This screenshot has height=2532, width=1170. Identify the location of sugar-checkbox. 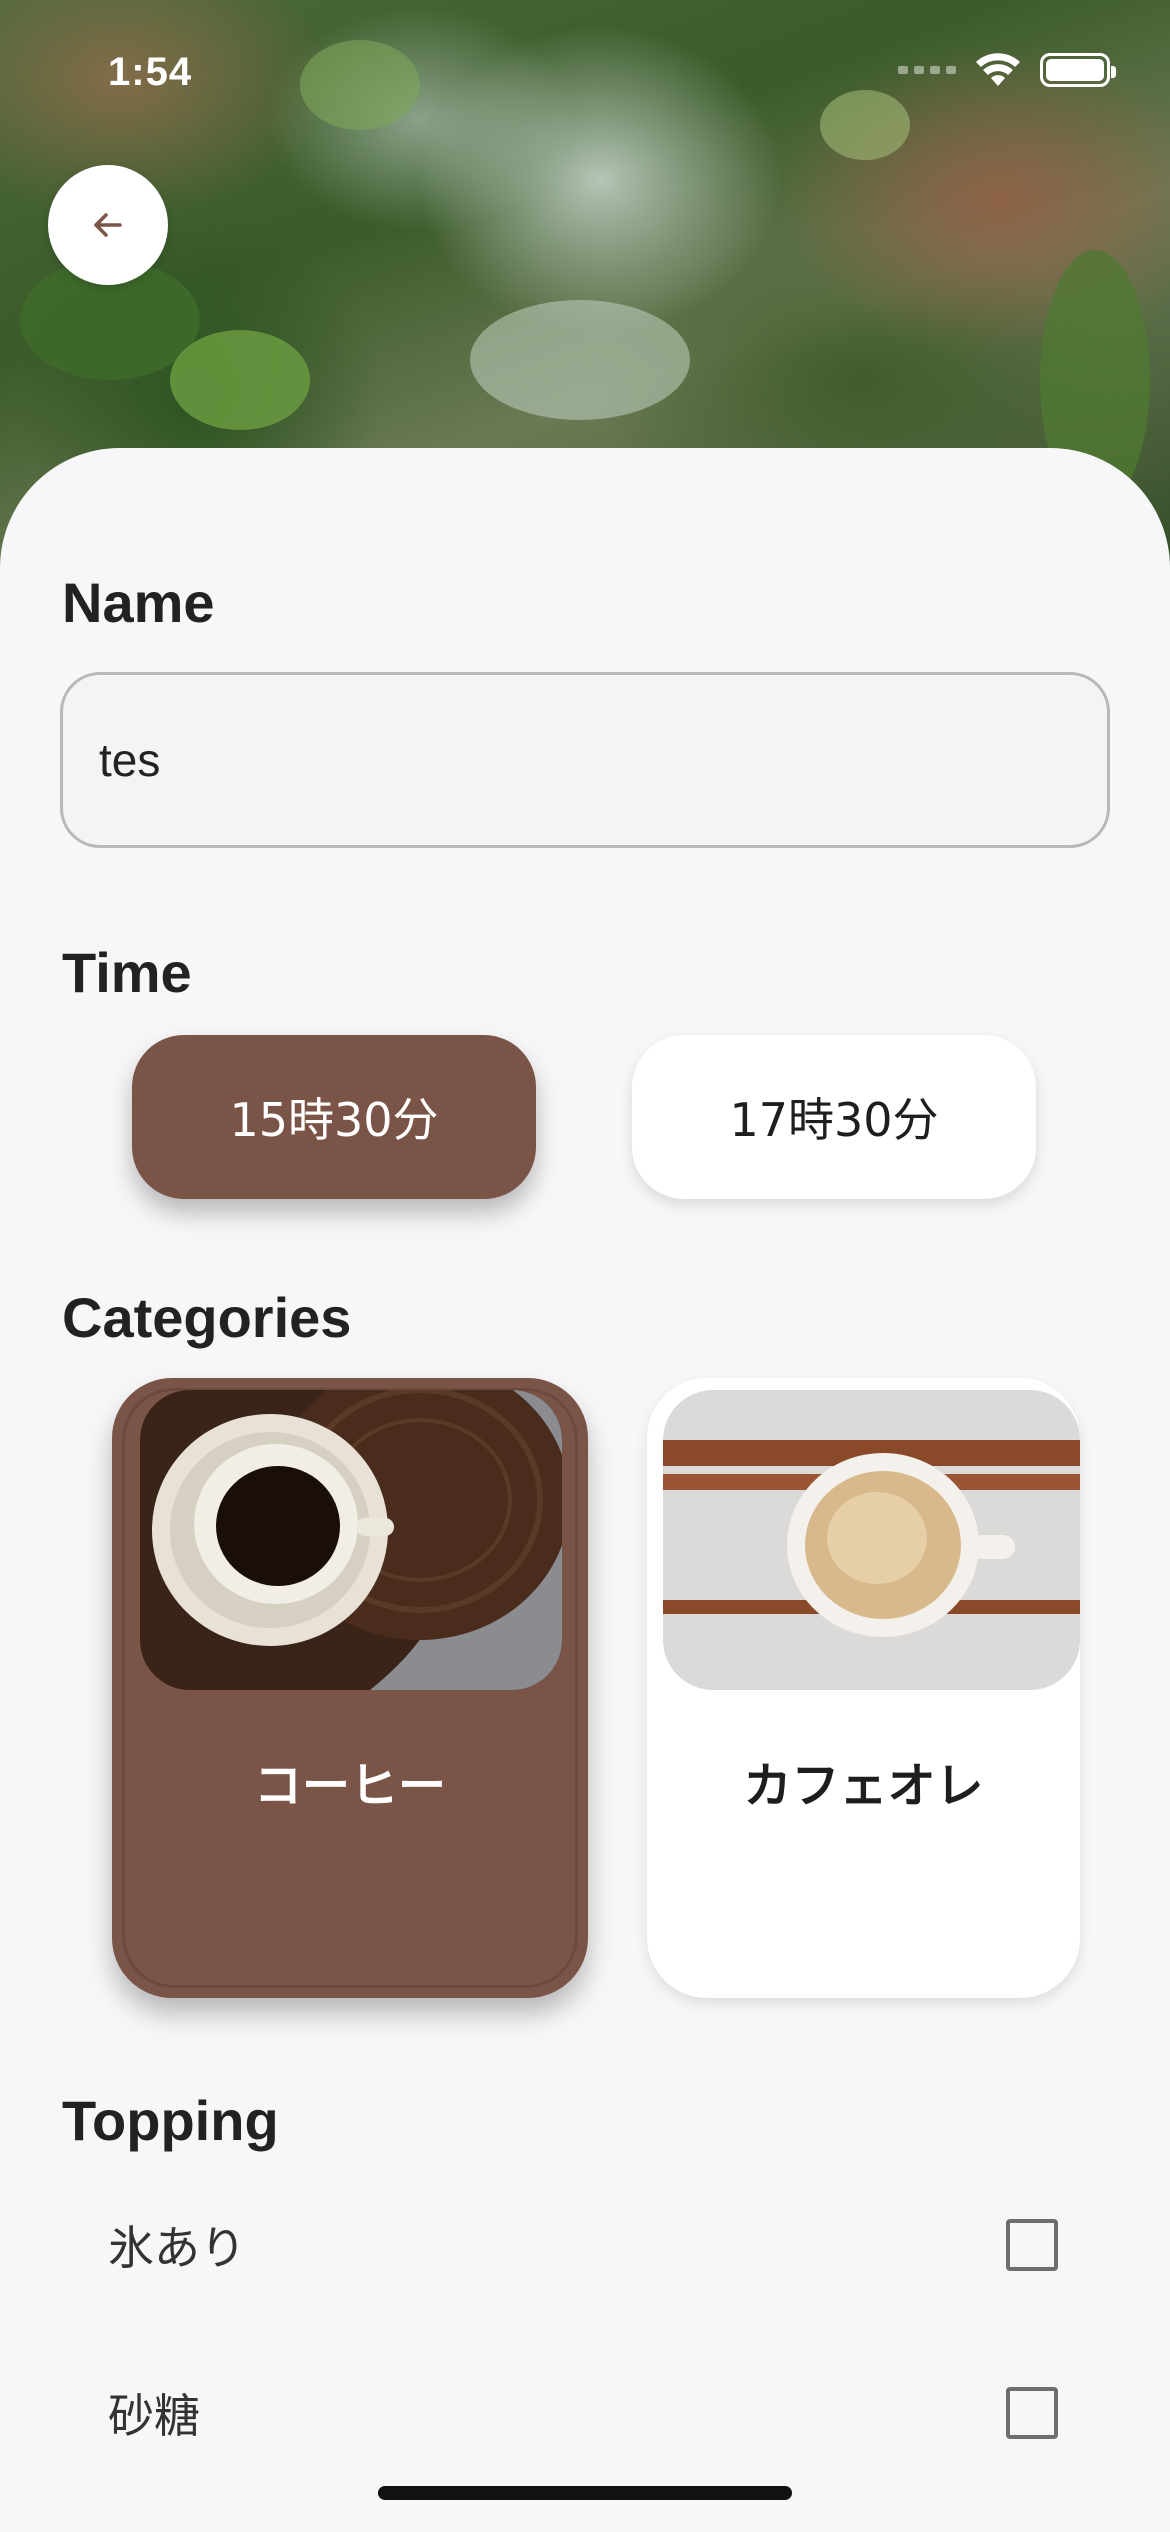
(1032, 2413).